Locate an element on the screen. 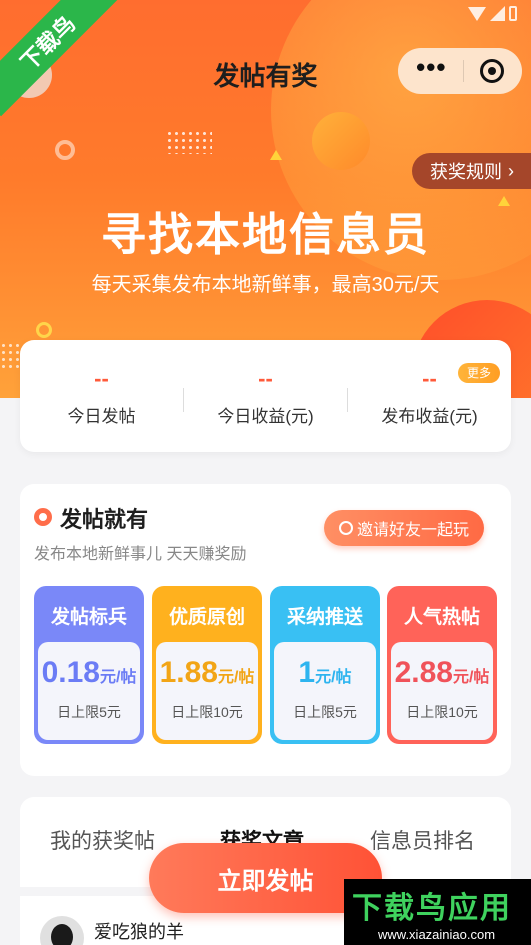  watermark-title: 下载鸟应用 is located at coordinates (432, 908).